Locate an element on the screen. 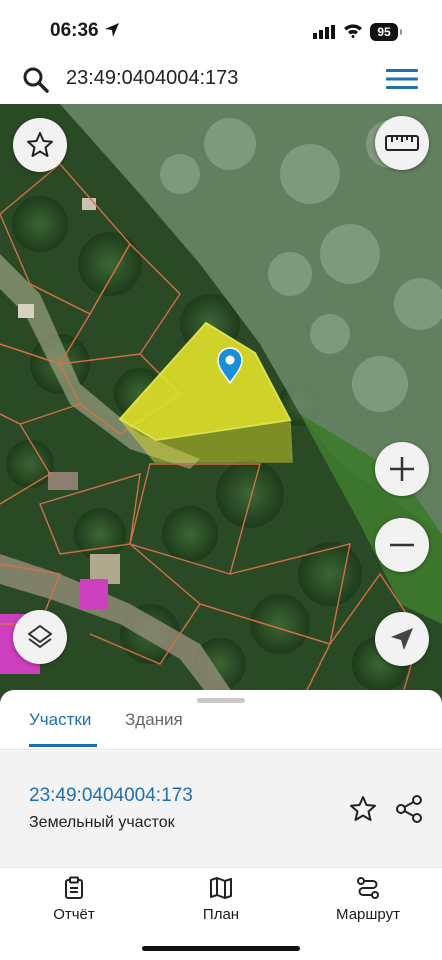 The height and width of the screenshot is (960, 442). parcel-type-label: Земельный участок is located at coordinates (102, 822).